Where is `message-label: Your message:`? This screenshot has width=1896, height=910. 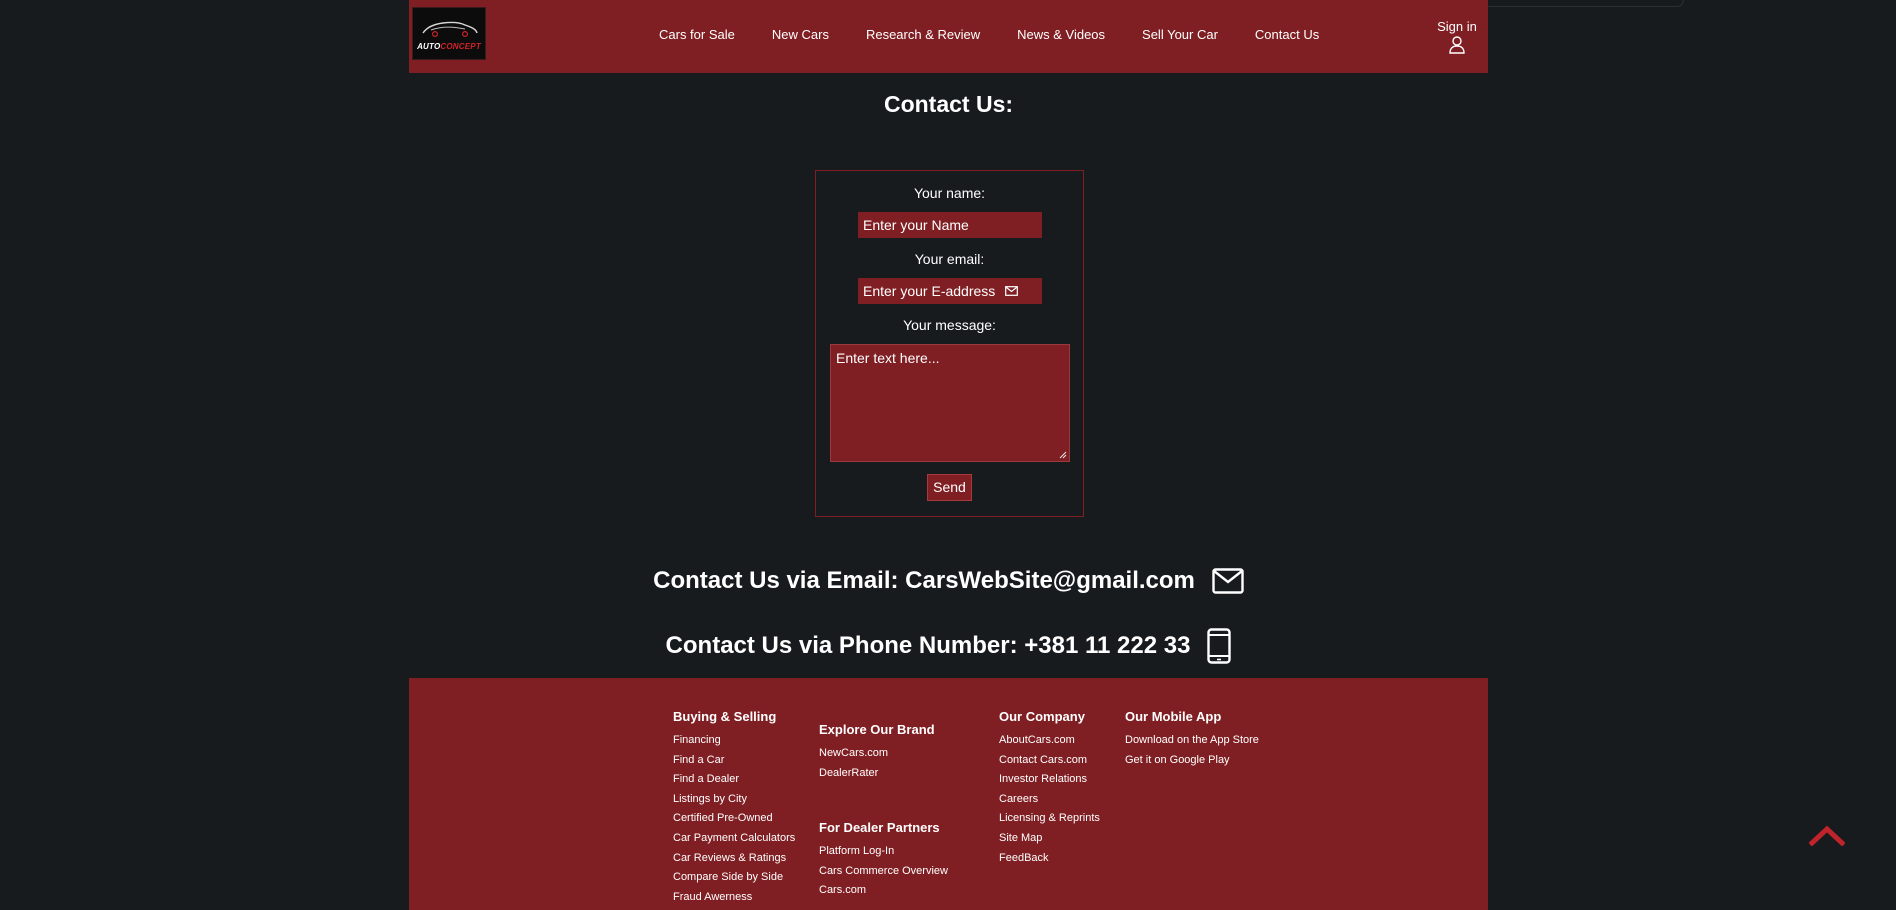
message-label: Your message: is located at coordinates (949, 325).